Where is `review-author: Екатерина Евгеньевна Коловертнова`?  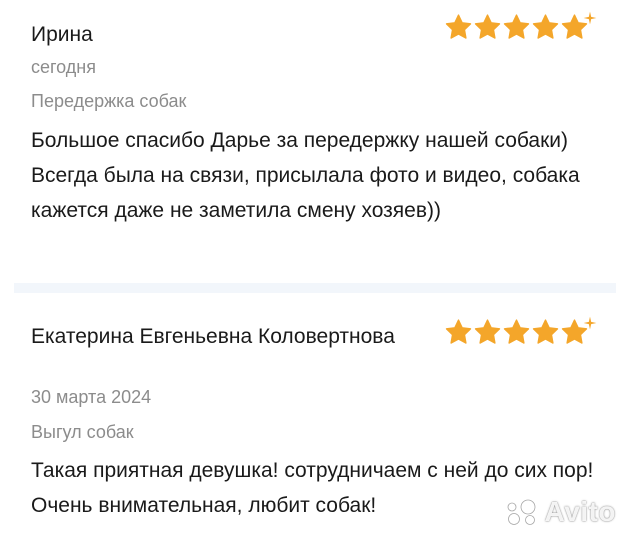 review-author: Екатерина Евгеньевна Коловертнова is located at coordinates (221, 336).